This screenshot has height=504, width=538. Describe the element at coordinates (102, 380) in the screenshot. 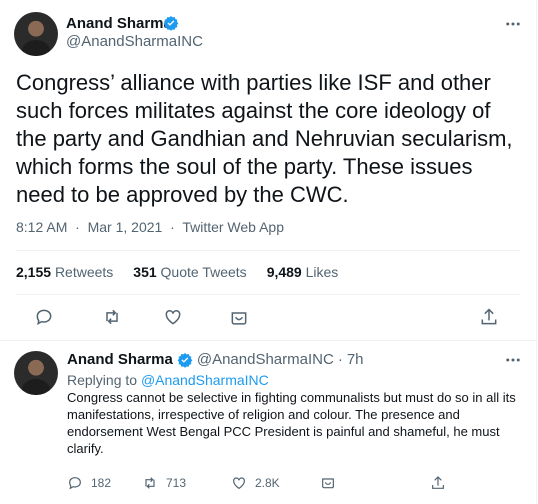

I see `replying-prefix: Replying to` at that location.